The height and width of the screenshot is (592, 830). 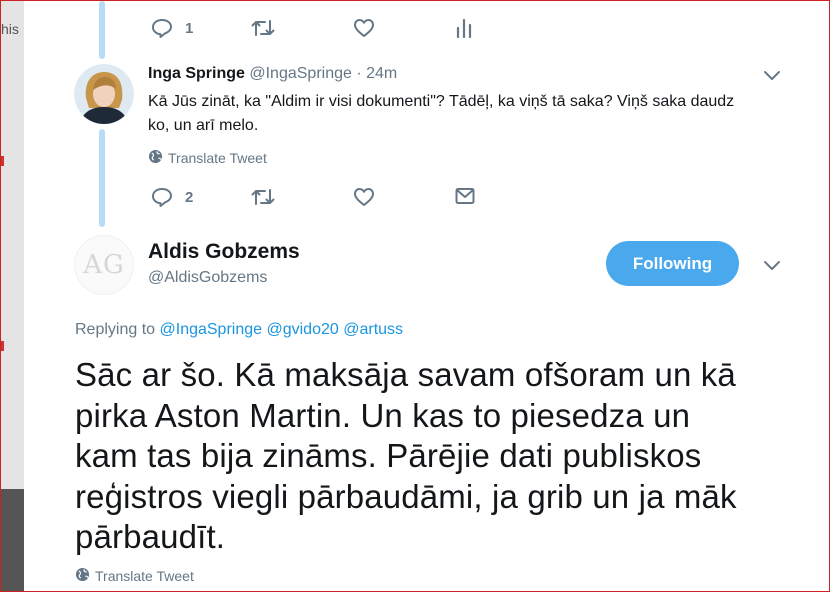 I want to click on reply-action: 2, so click(x=172, y=197).